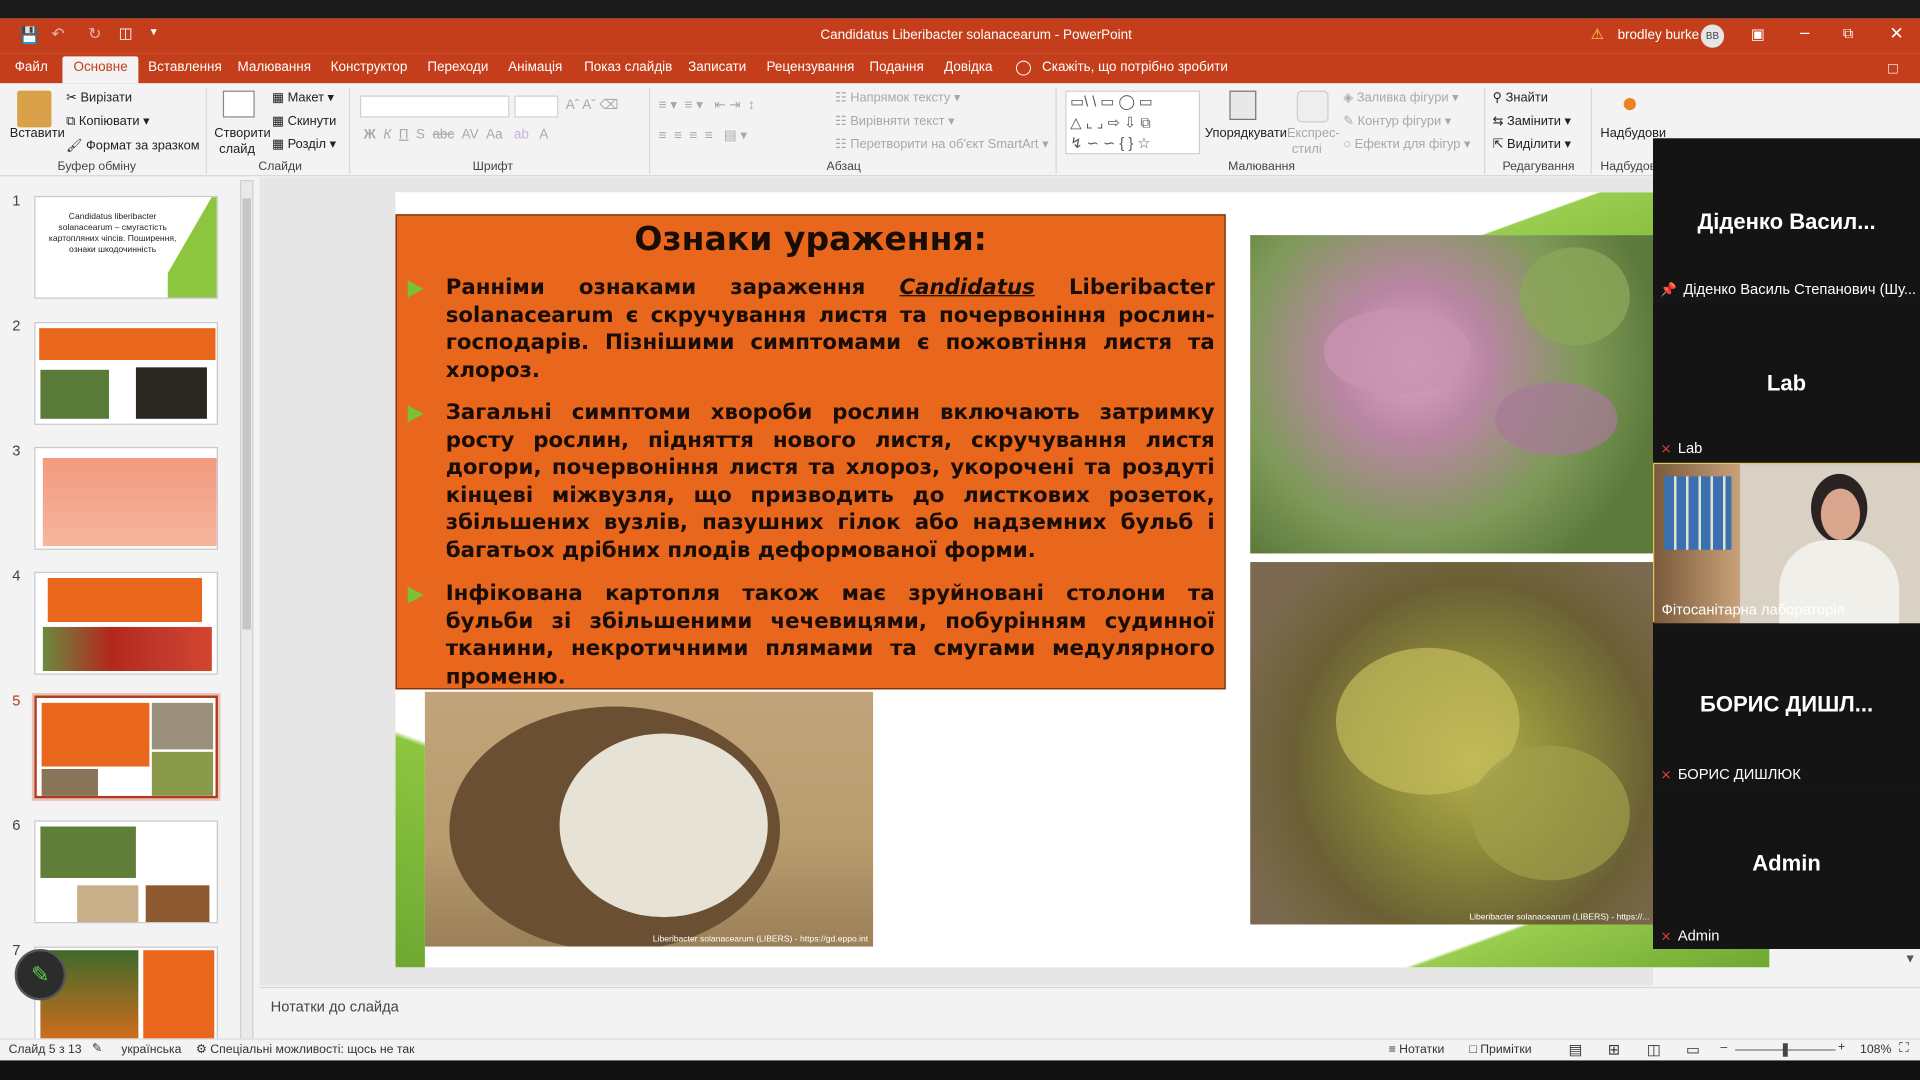  Describe the element at coordinates (1896, 33) in the screenshot. I see `close-icon: ✕` at that location.